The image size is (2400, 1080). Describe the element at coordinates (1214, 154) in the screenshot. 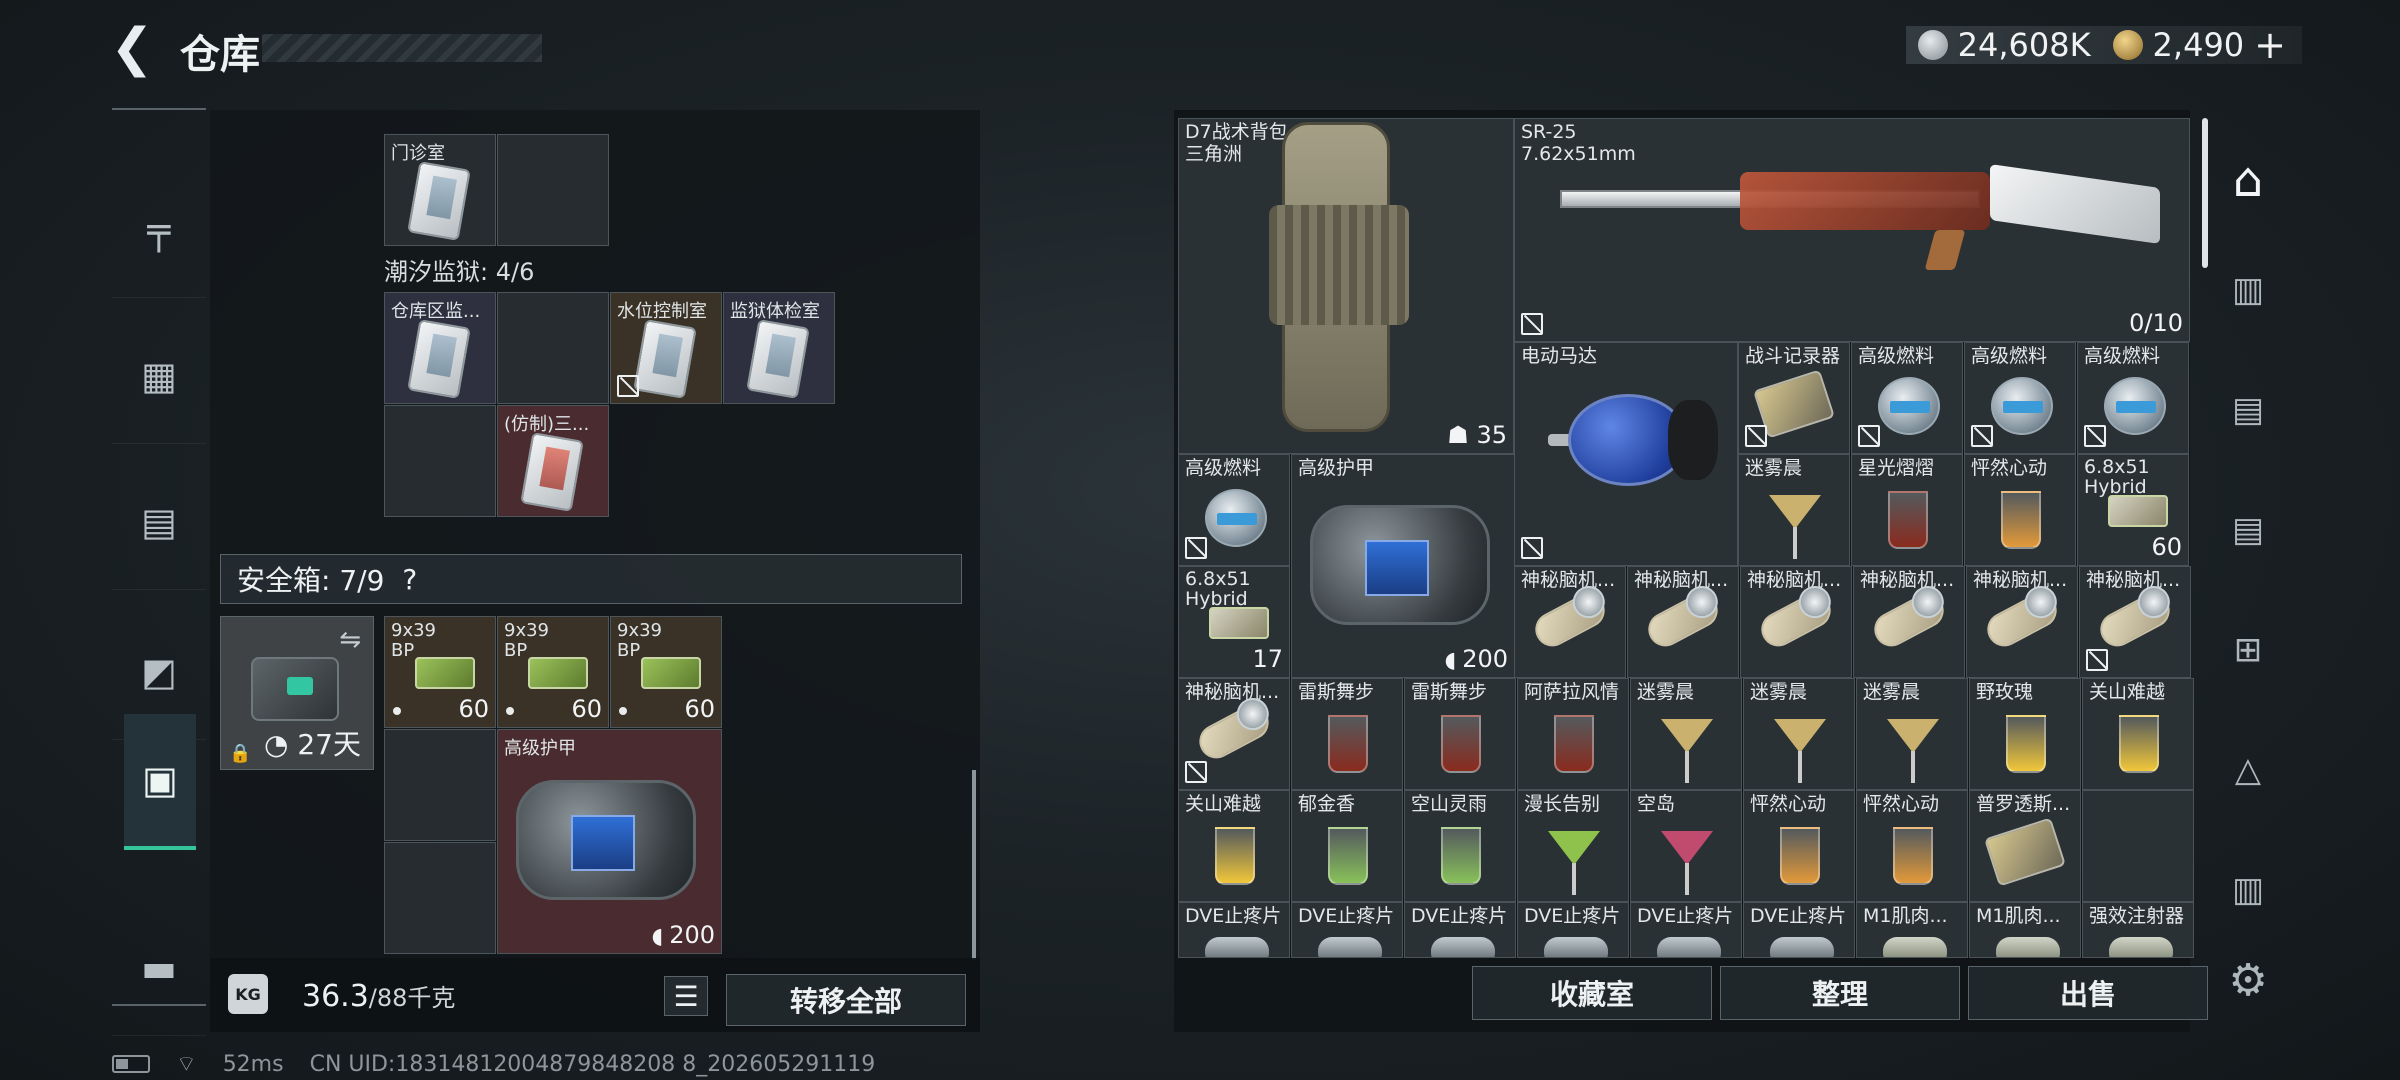

I see `backpack-sub-text: 三角洲` at that location.